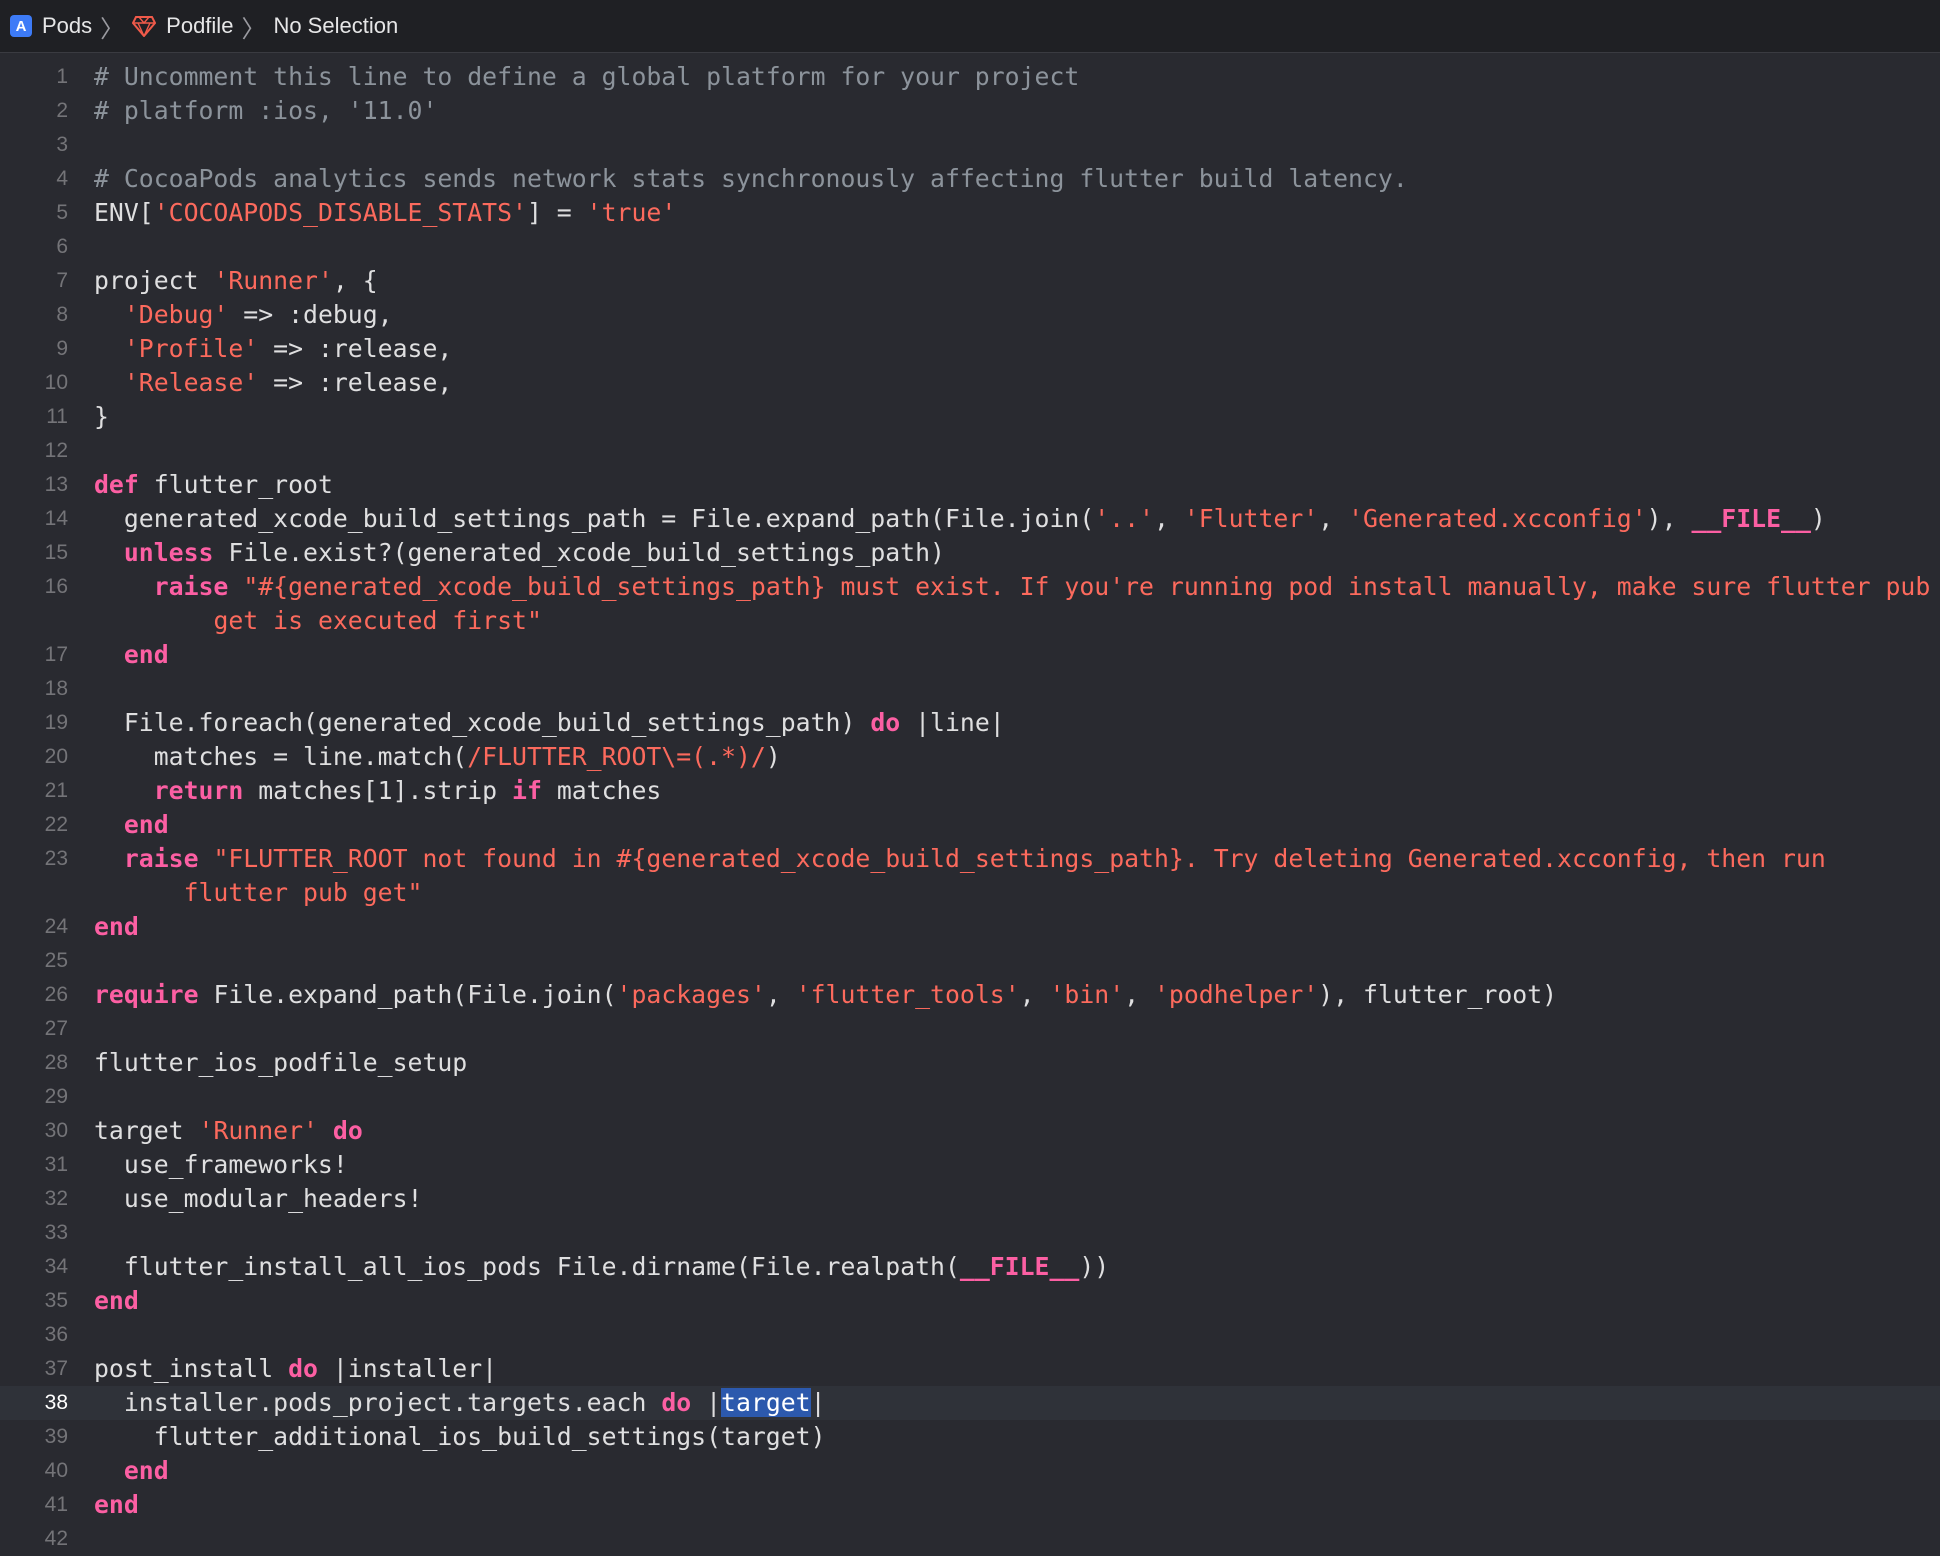  I want to click on code-line: 18, so click(970, 689).